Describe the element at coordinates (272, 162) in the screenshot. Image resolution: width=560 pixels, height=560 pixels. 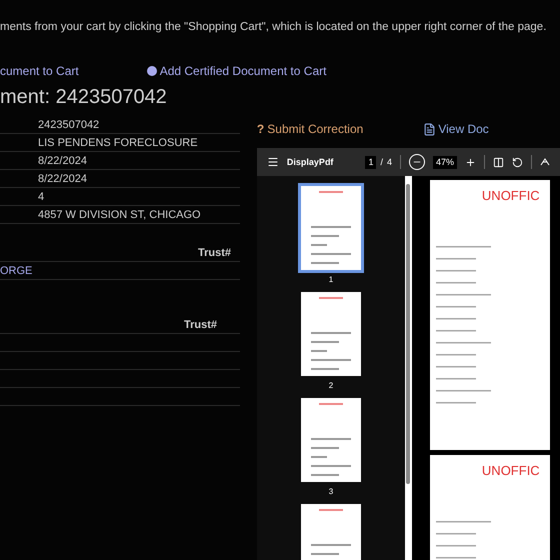
I see `menu-icon` at that location.